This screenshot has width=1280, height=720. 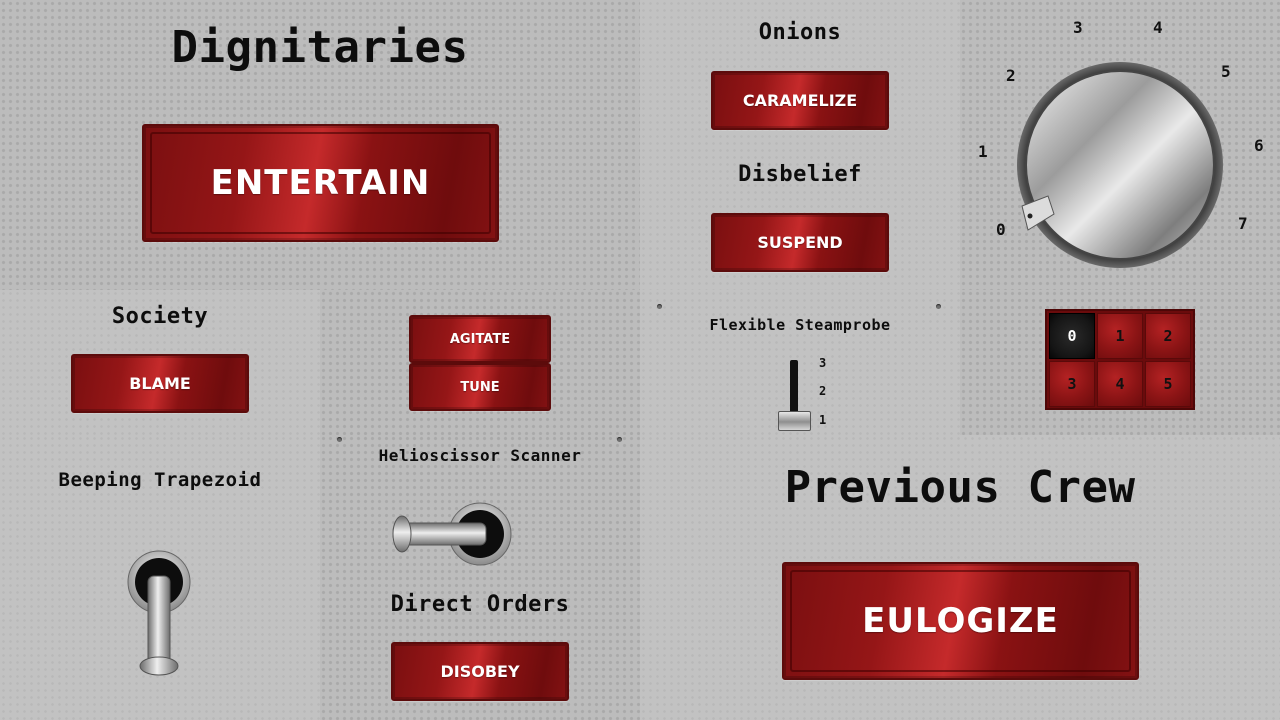 I want to click on blame-button: BLAME, so click(x=160, y=383).